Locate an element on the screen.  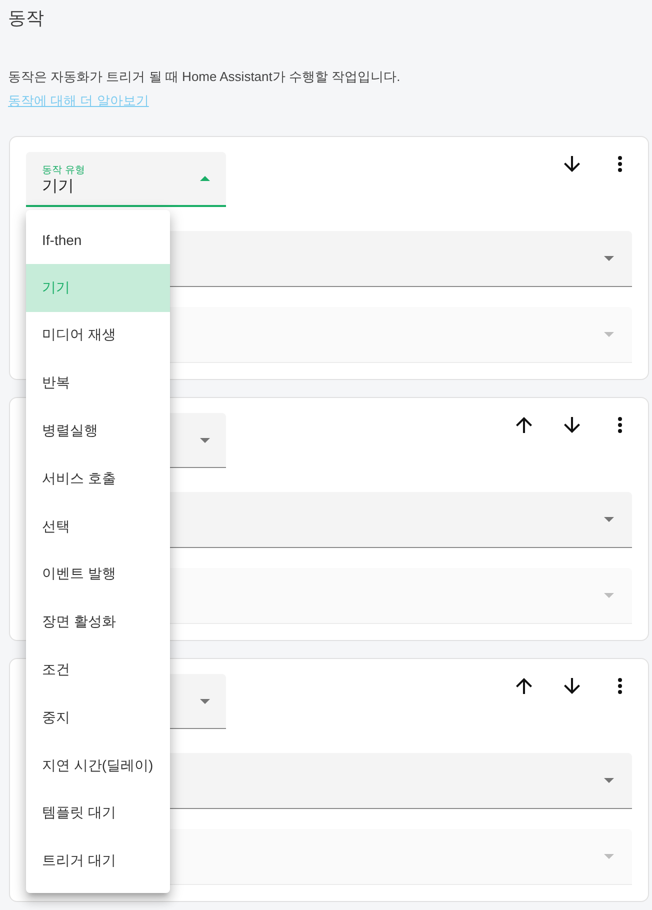
menu-item: 트리거 대기 is located at coordinates (98, 861).